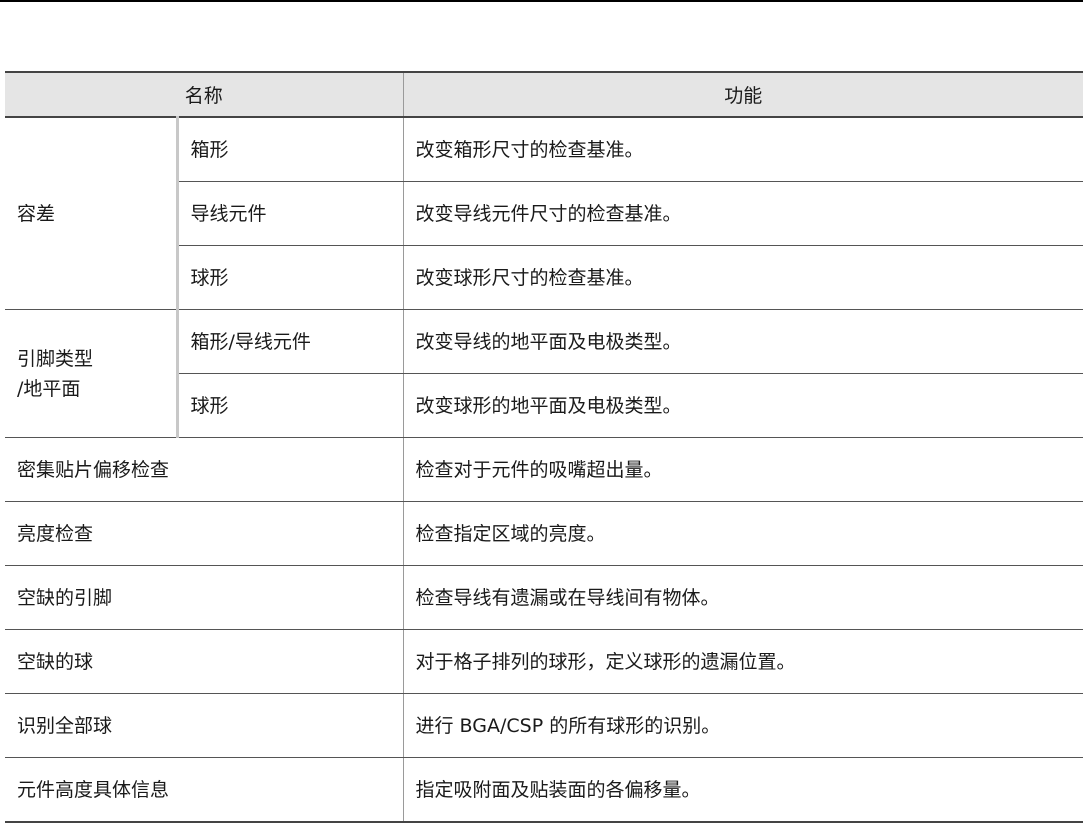 The width and height of the screenshot is (1083, 837). Describe the element at coordinates (204, 597) in the screenshot. I see `item-name: 空缺的引脚` at that location.